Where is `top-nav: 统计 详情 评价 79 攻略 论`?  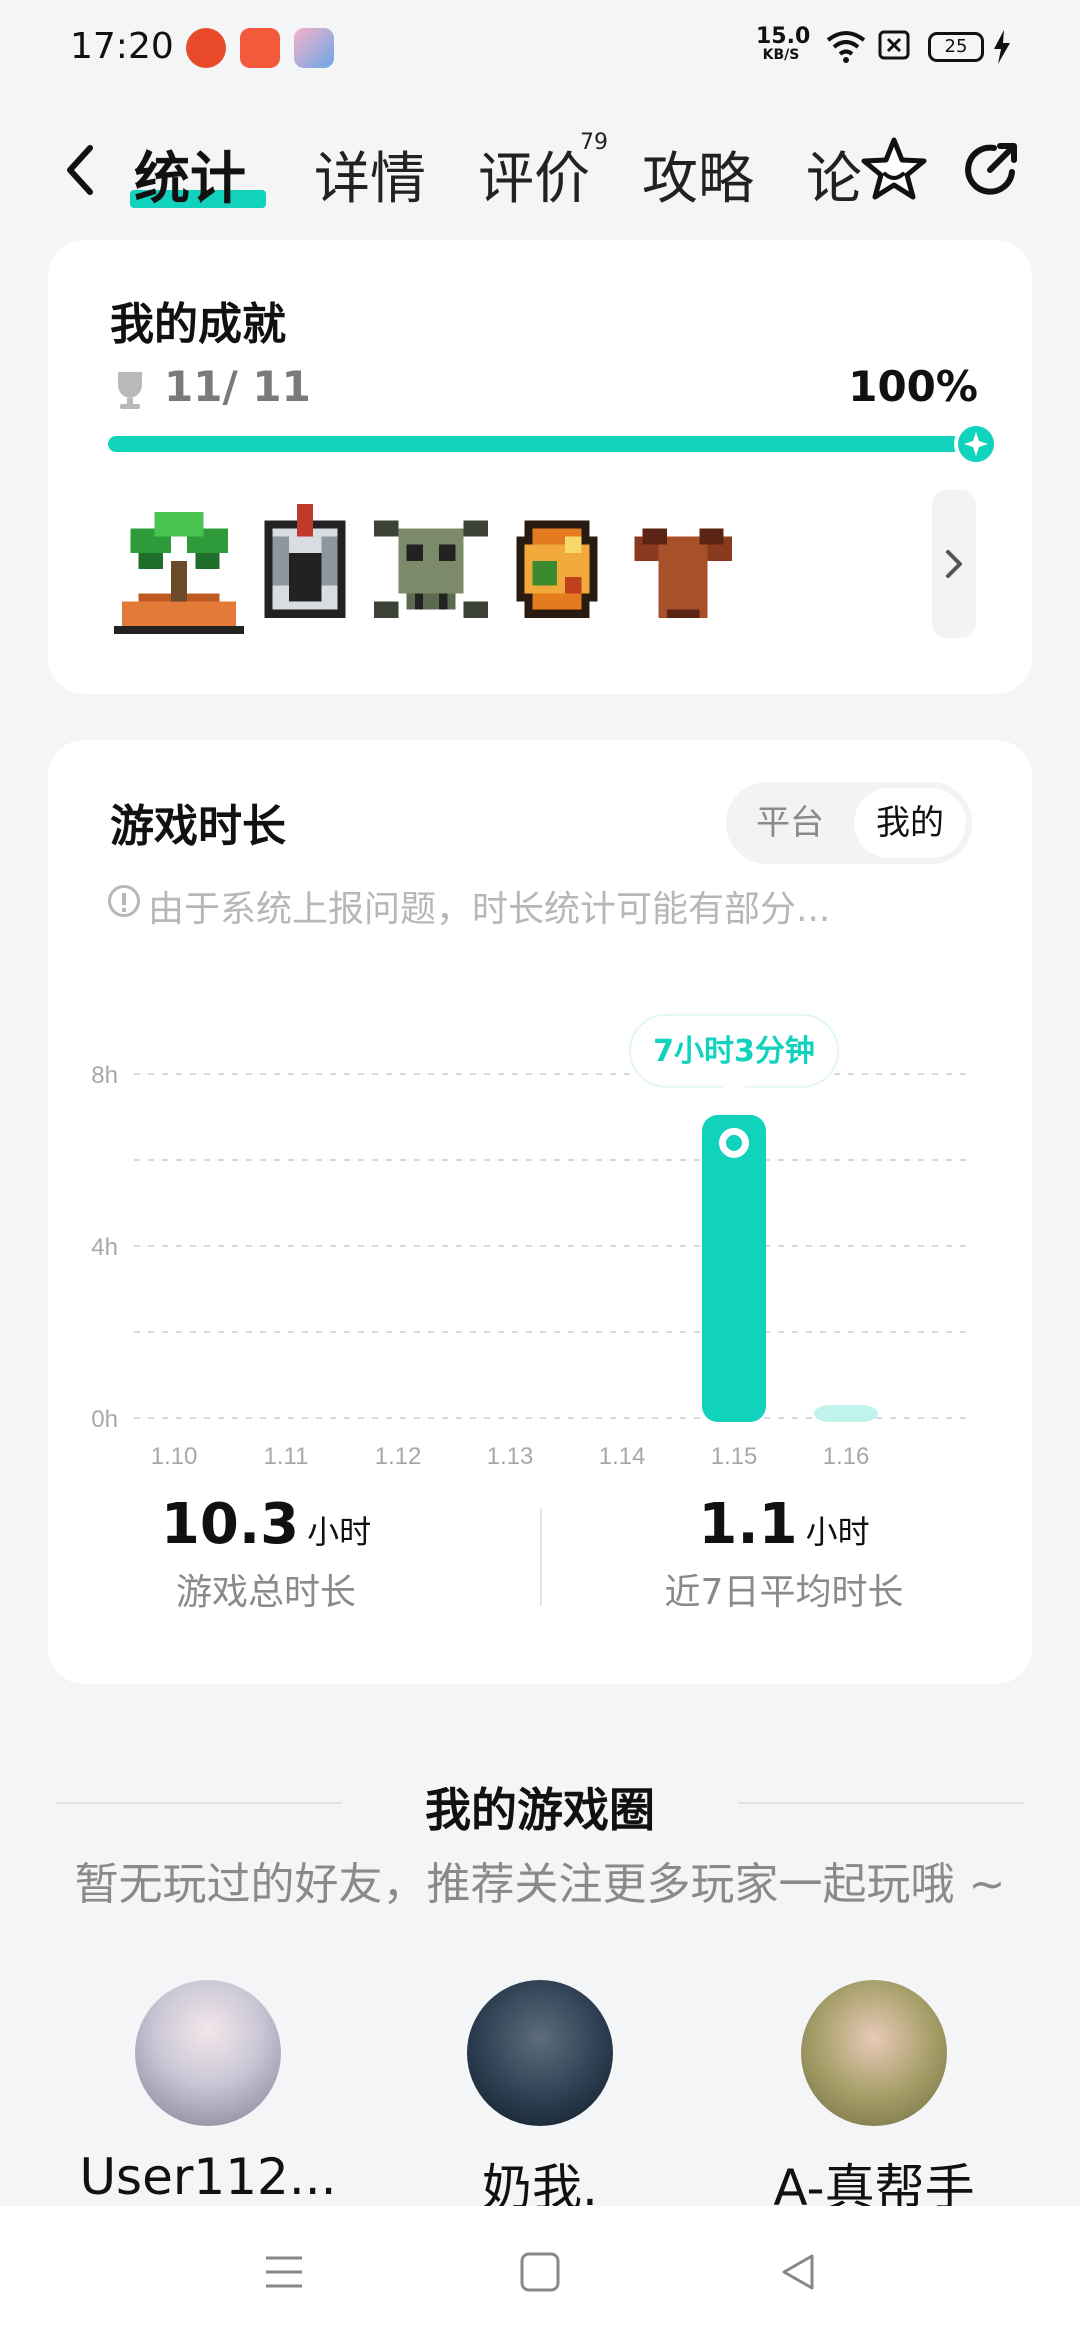 top-nav: 统计 详情 评价 79 攻略 论 is located at coordinates (540, 170).